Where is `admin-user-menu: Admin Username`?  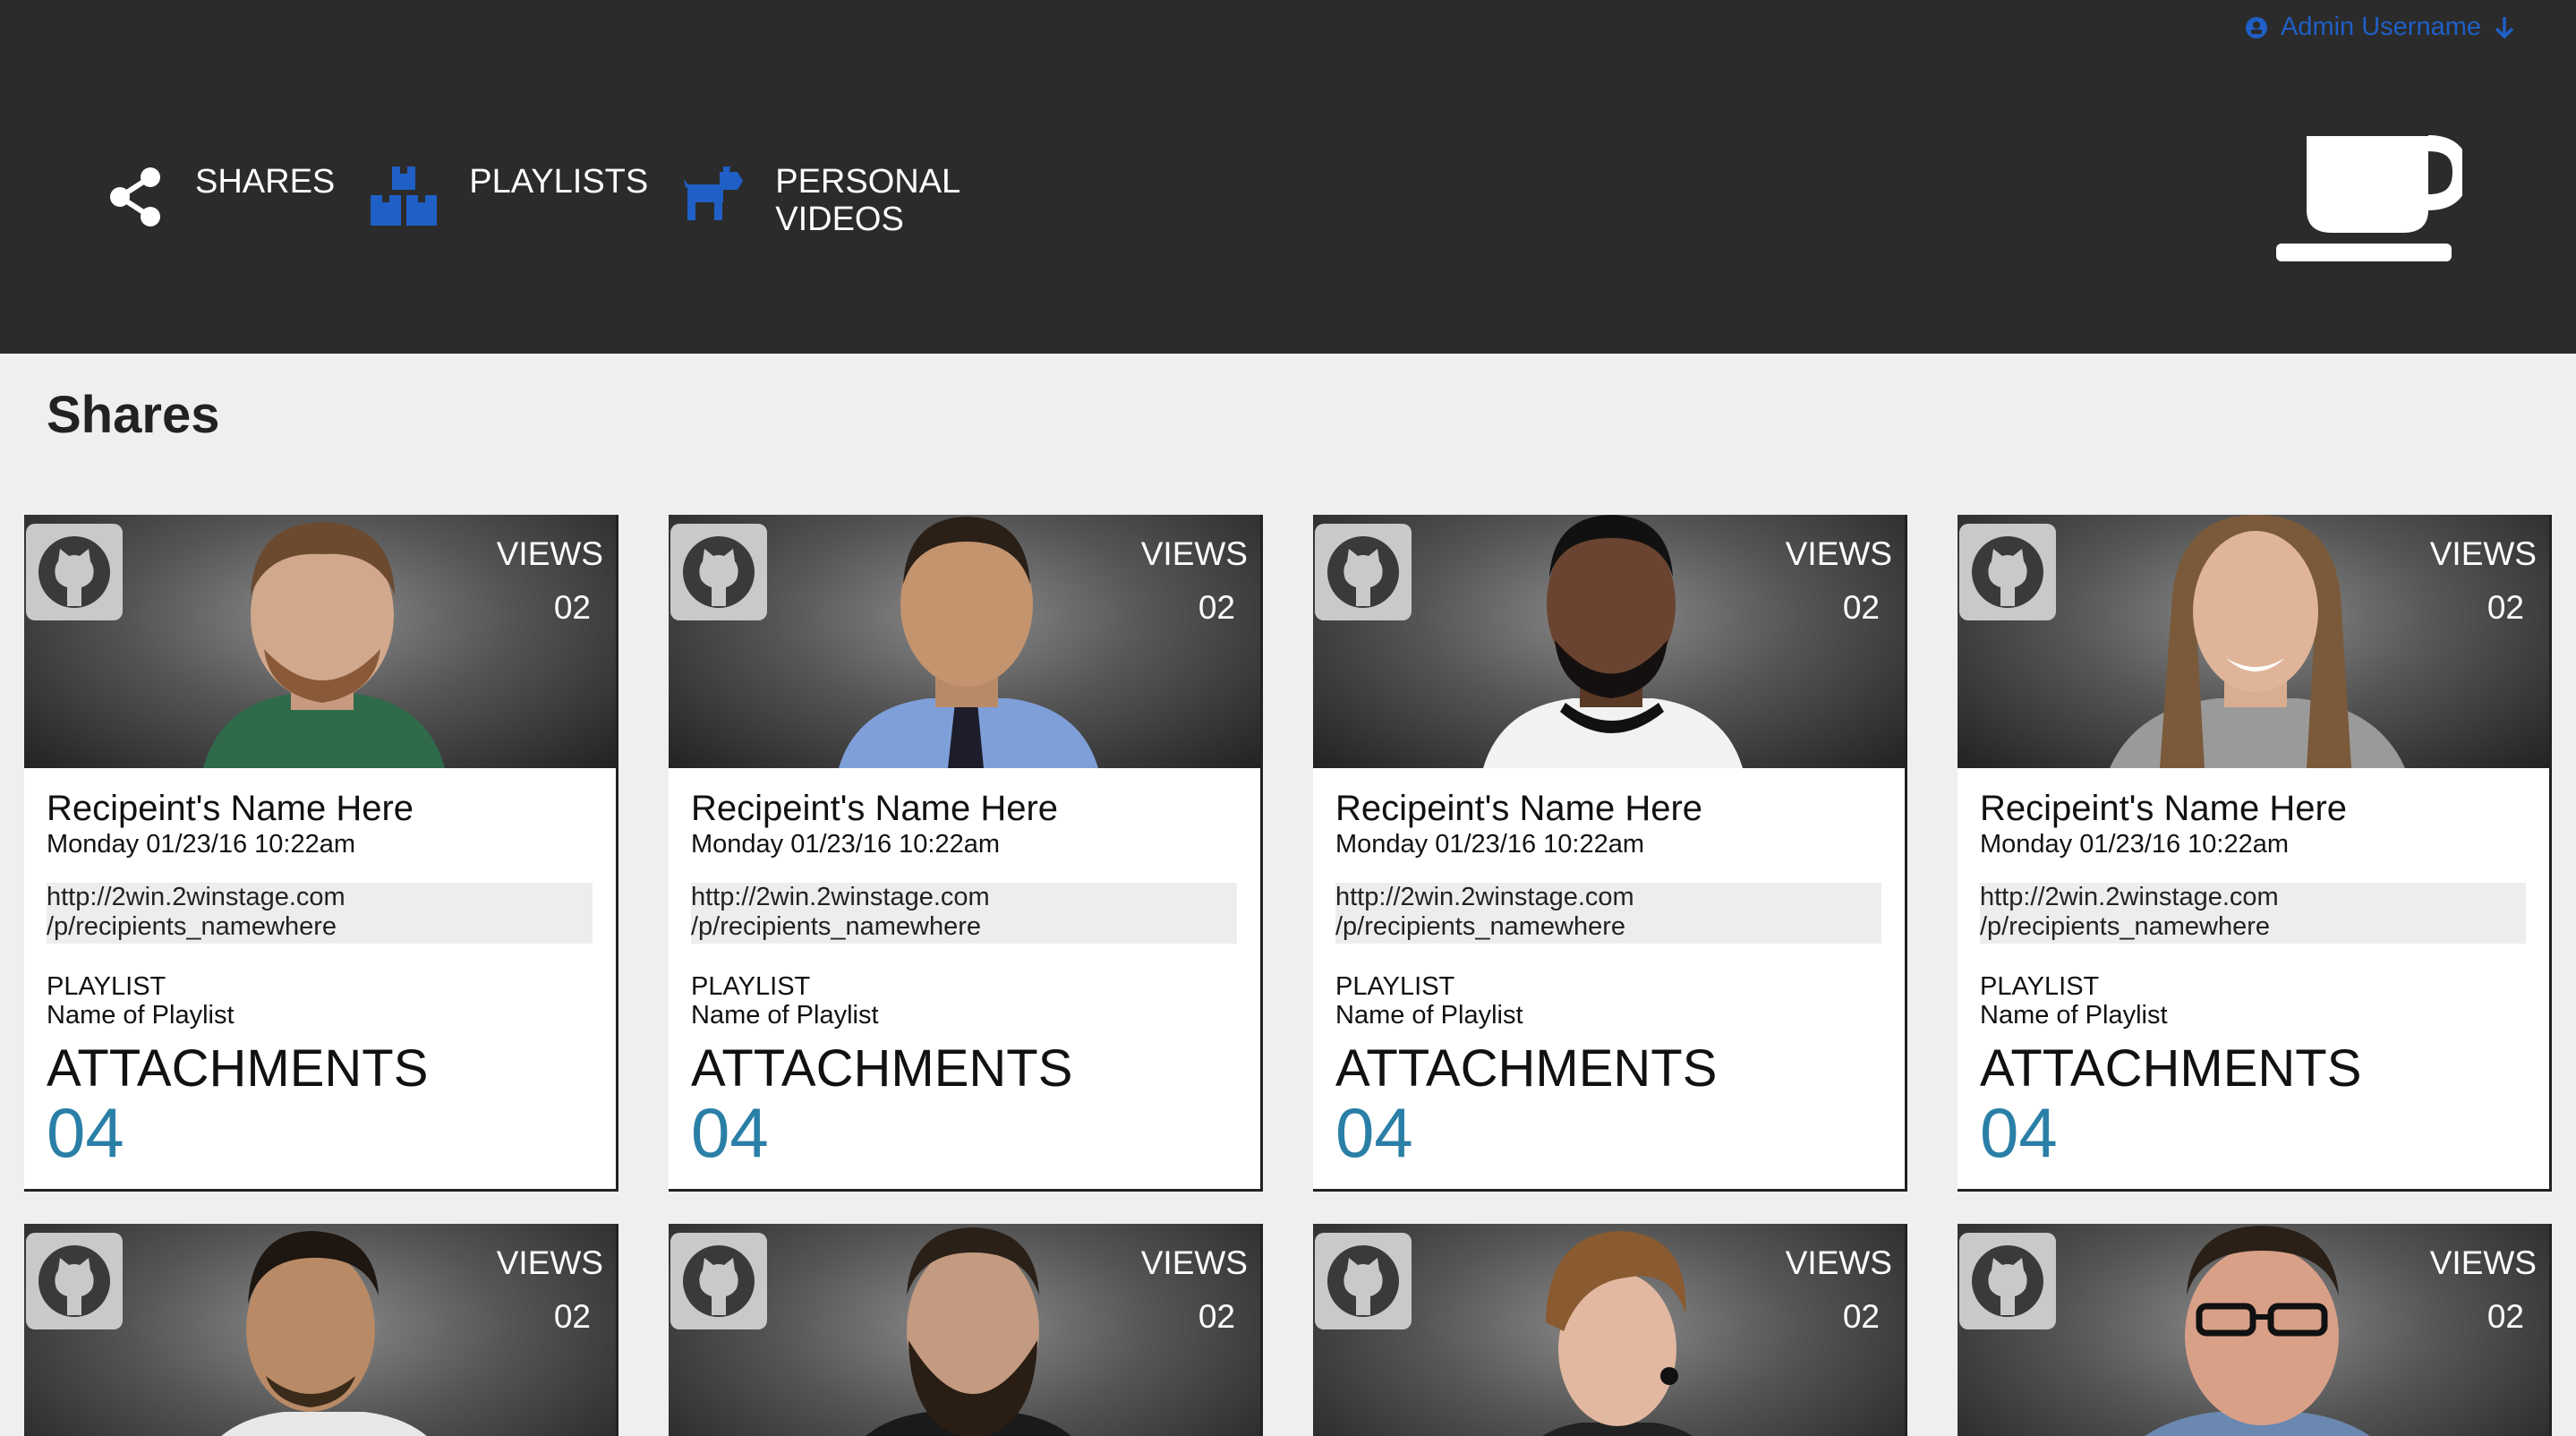 admin-user-menu: Admin Username is located at coordinates (2380, 27).